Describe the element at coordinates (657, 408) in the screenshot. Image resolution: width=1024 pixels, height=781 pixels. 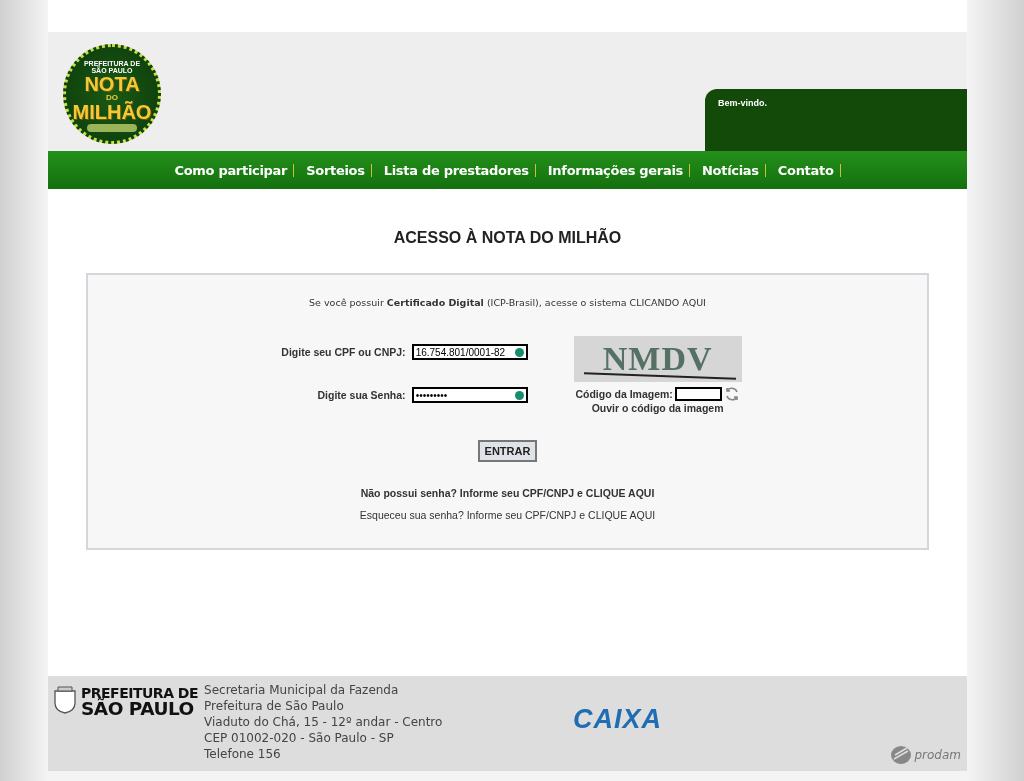
I see `audio-code-link: Ouvir o código da imagem` at that location.